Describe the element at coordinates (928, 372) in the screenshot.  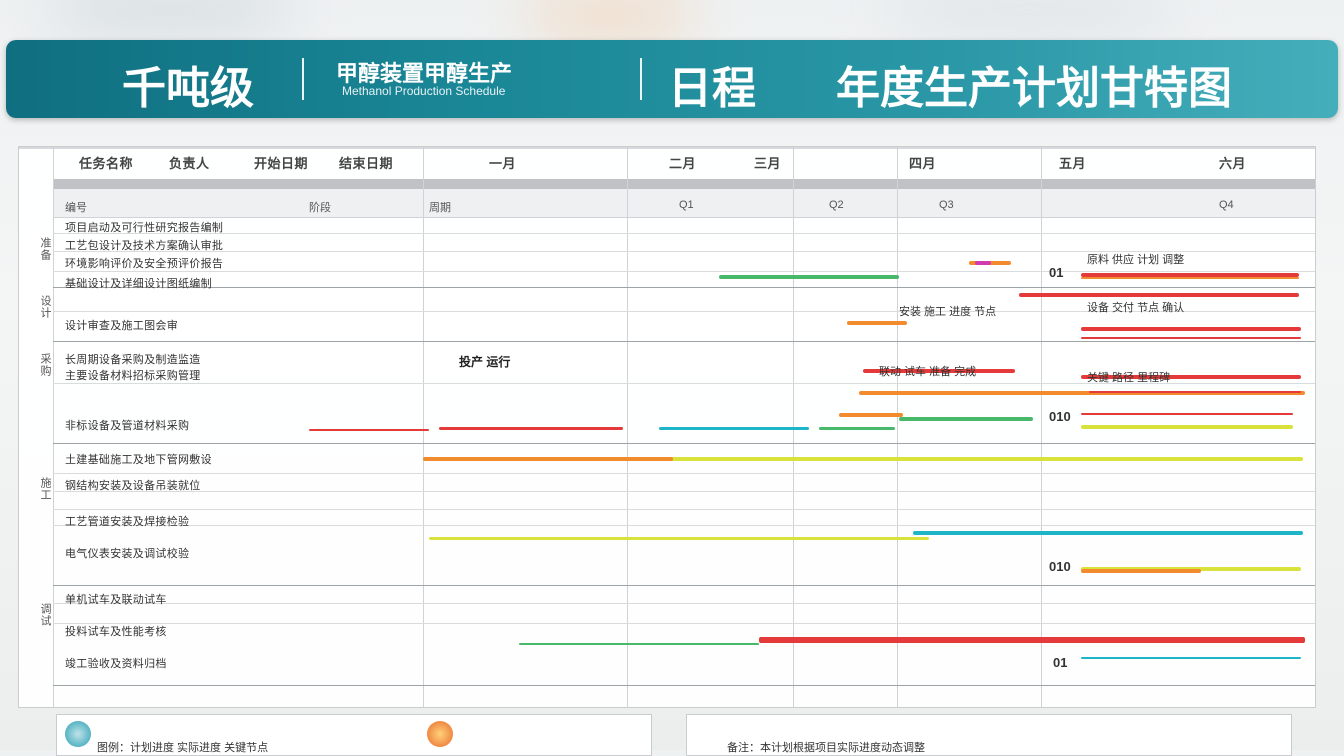
I see `annotation: 联动 试车 准备 完成` at that location.